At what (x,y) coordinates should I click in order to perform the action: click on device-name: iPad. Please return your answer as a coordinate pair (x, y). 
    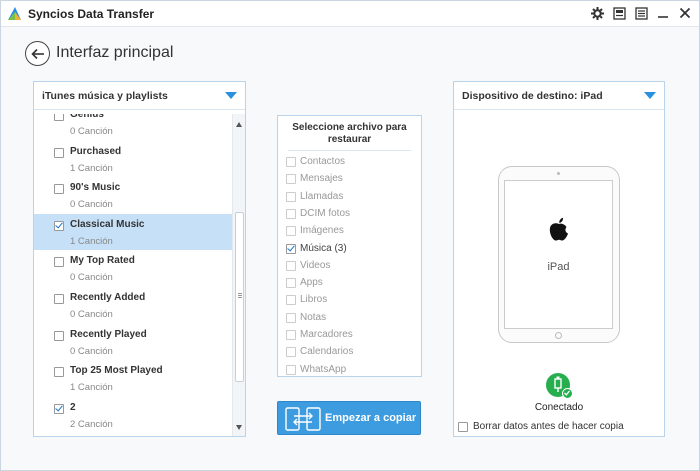
    Looking at the image, I should click on (558, 267).